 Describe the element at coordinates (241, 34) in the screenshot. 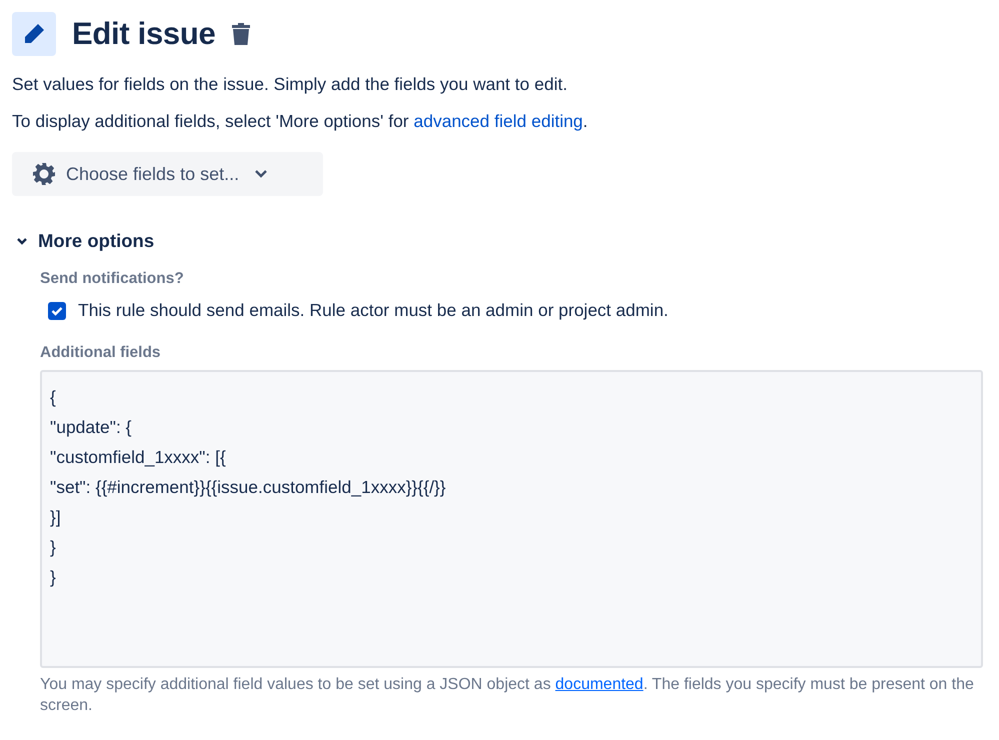

I see `trash-icon` at that location.